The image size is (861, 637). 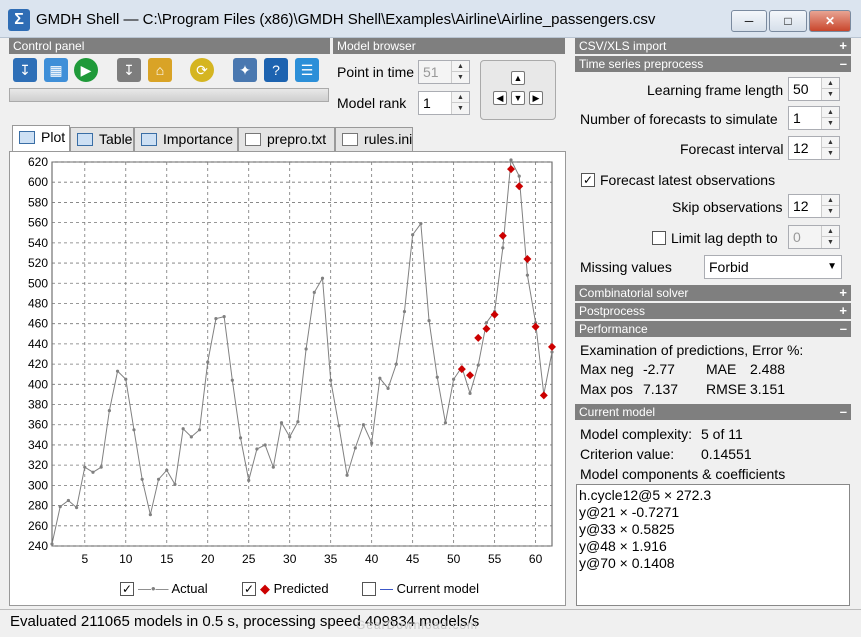 What do you see at coordinates (307, 70) in the screenshot?
I see `comment-icon: ☰` at bounding box center [307, 70].